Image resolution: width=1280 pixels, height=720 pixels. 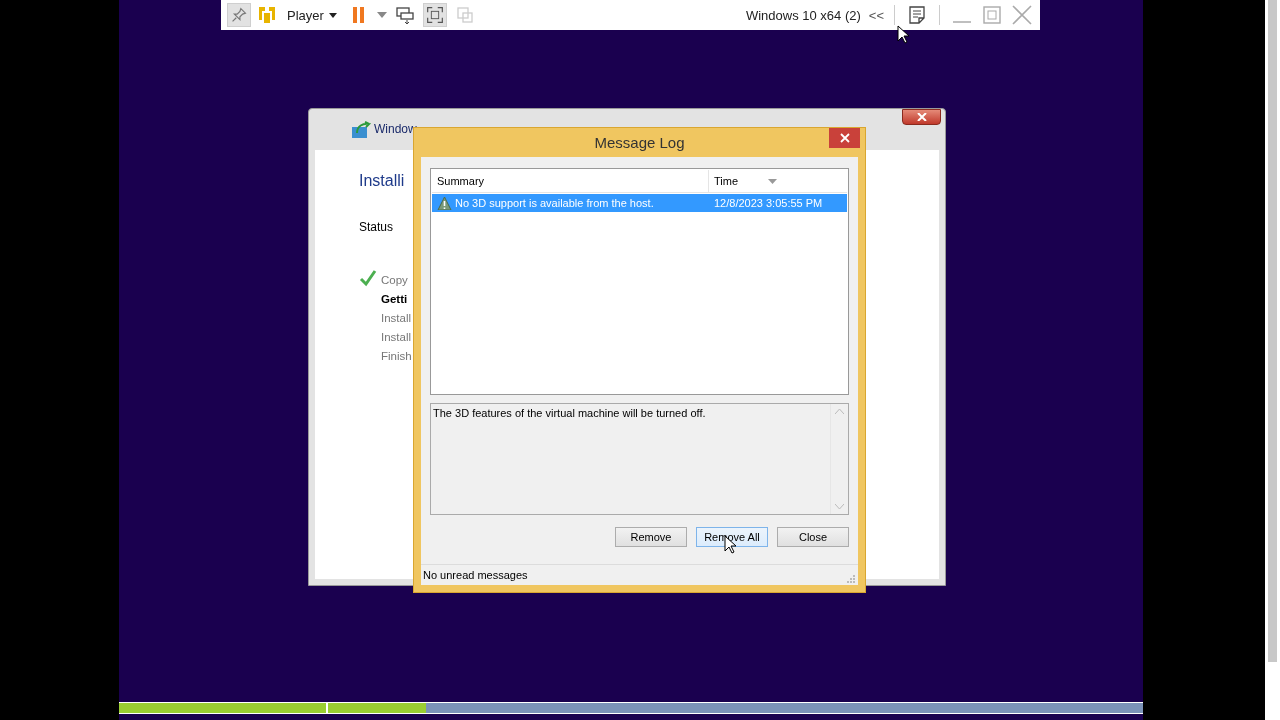 What do you see at coordinates (475, 575) in the screenshot?
I see `status-text: No unread messages` at bounding box center [475, 575].